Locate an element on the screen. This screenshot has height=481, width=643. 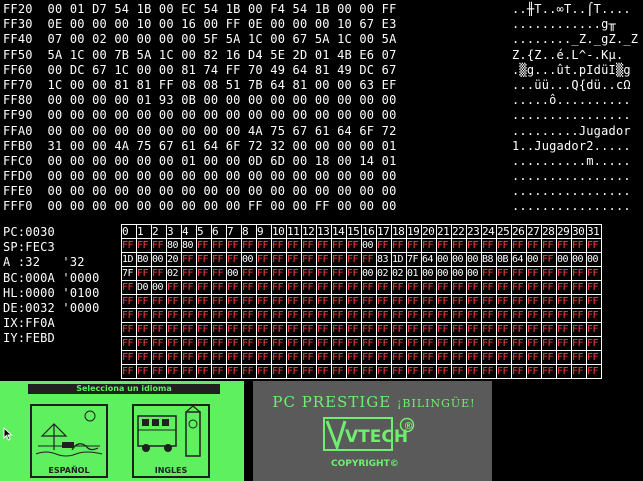
grid-column-index: 23 is located at coordinates (474, 231).